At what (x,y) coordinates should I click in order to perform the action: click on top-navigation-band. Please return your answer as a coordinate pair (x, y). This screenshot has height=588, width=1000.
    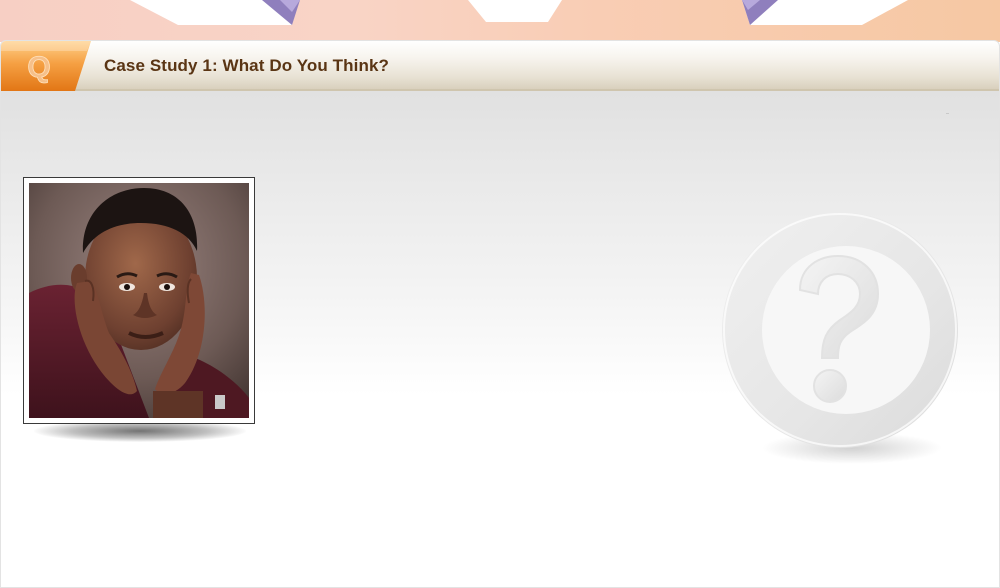
    Looking at the image, I should click on (500, 21).